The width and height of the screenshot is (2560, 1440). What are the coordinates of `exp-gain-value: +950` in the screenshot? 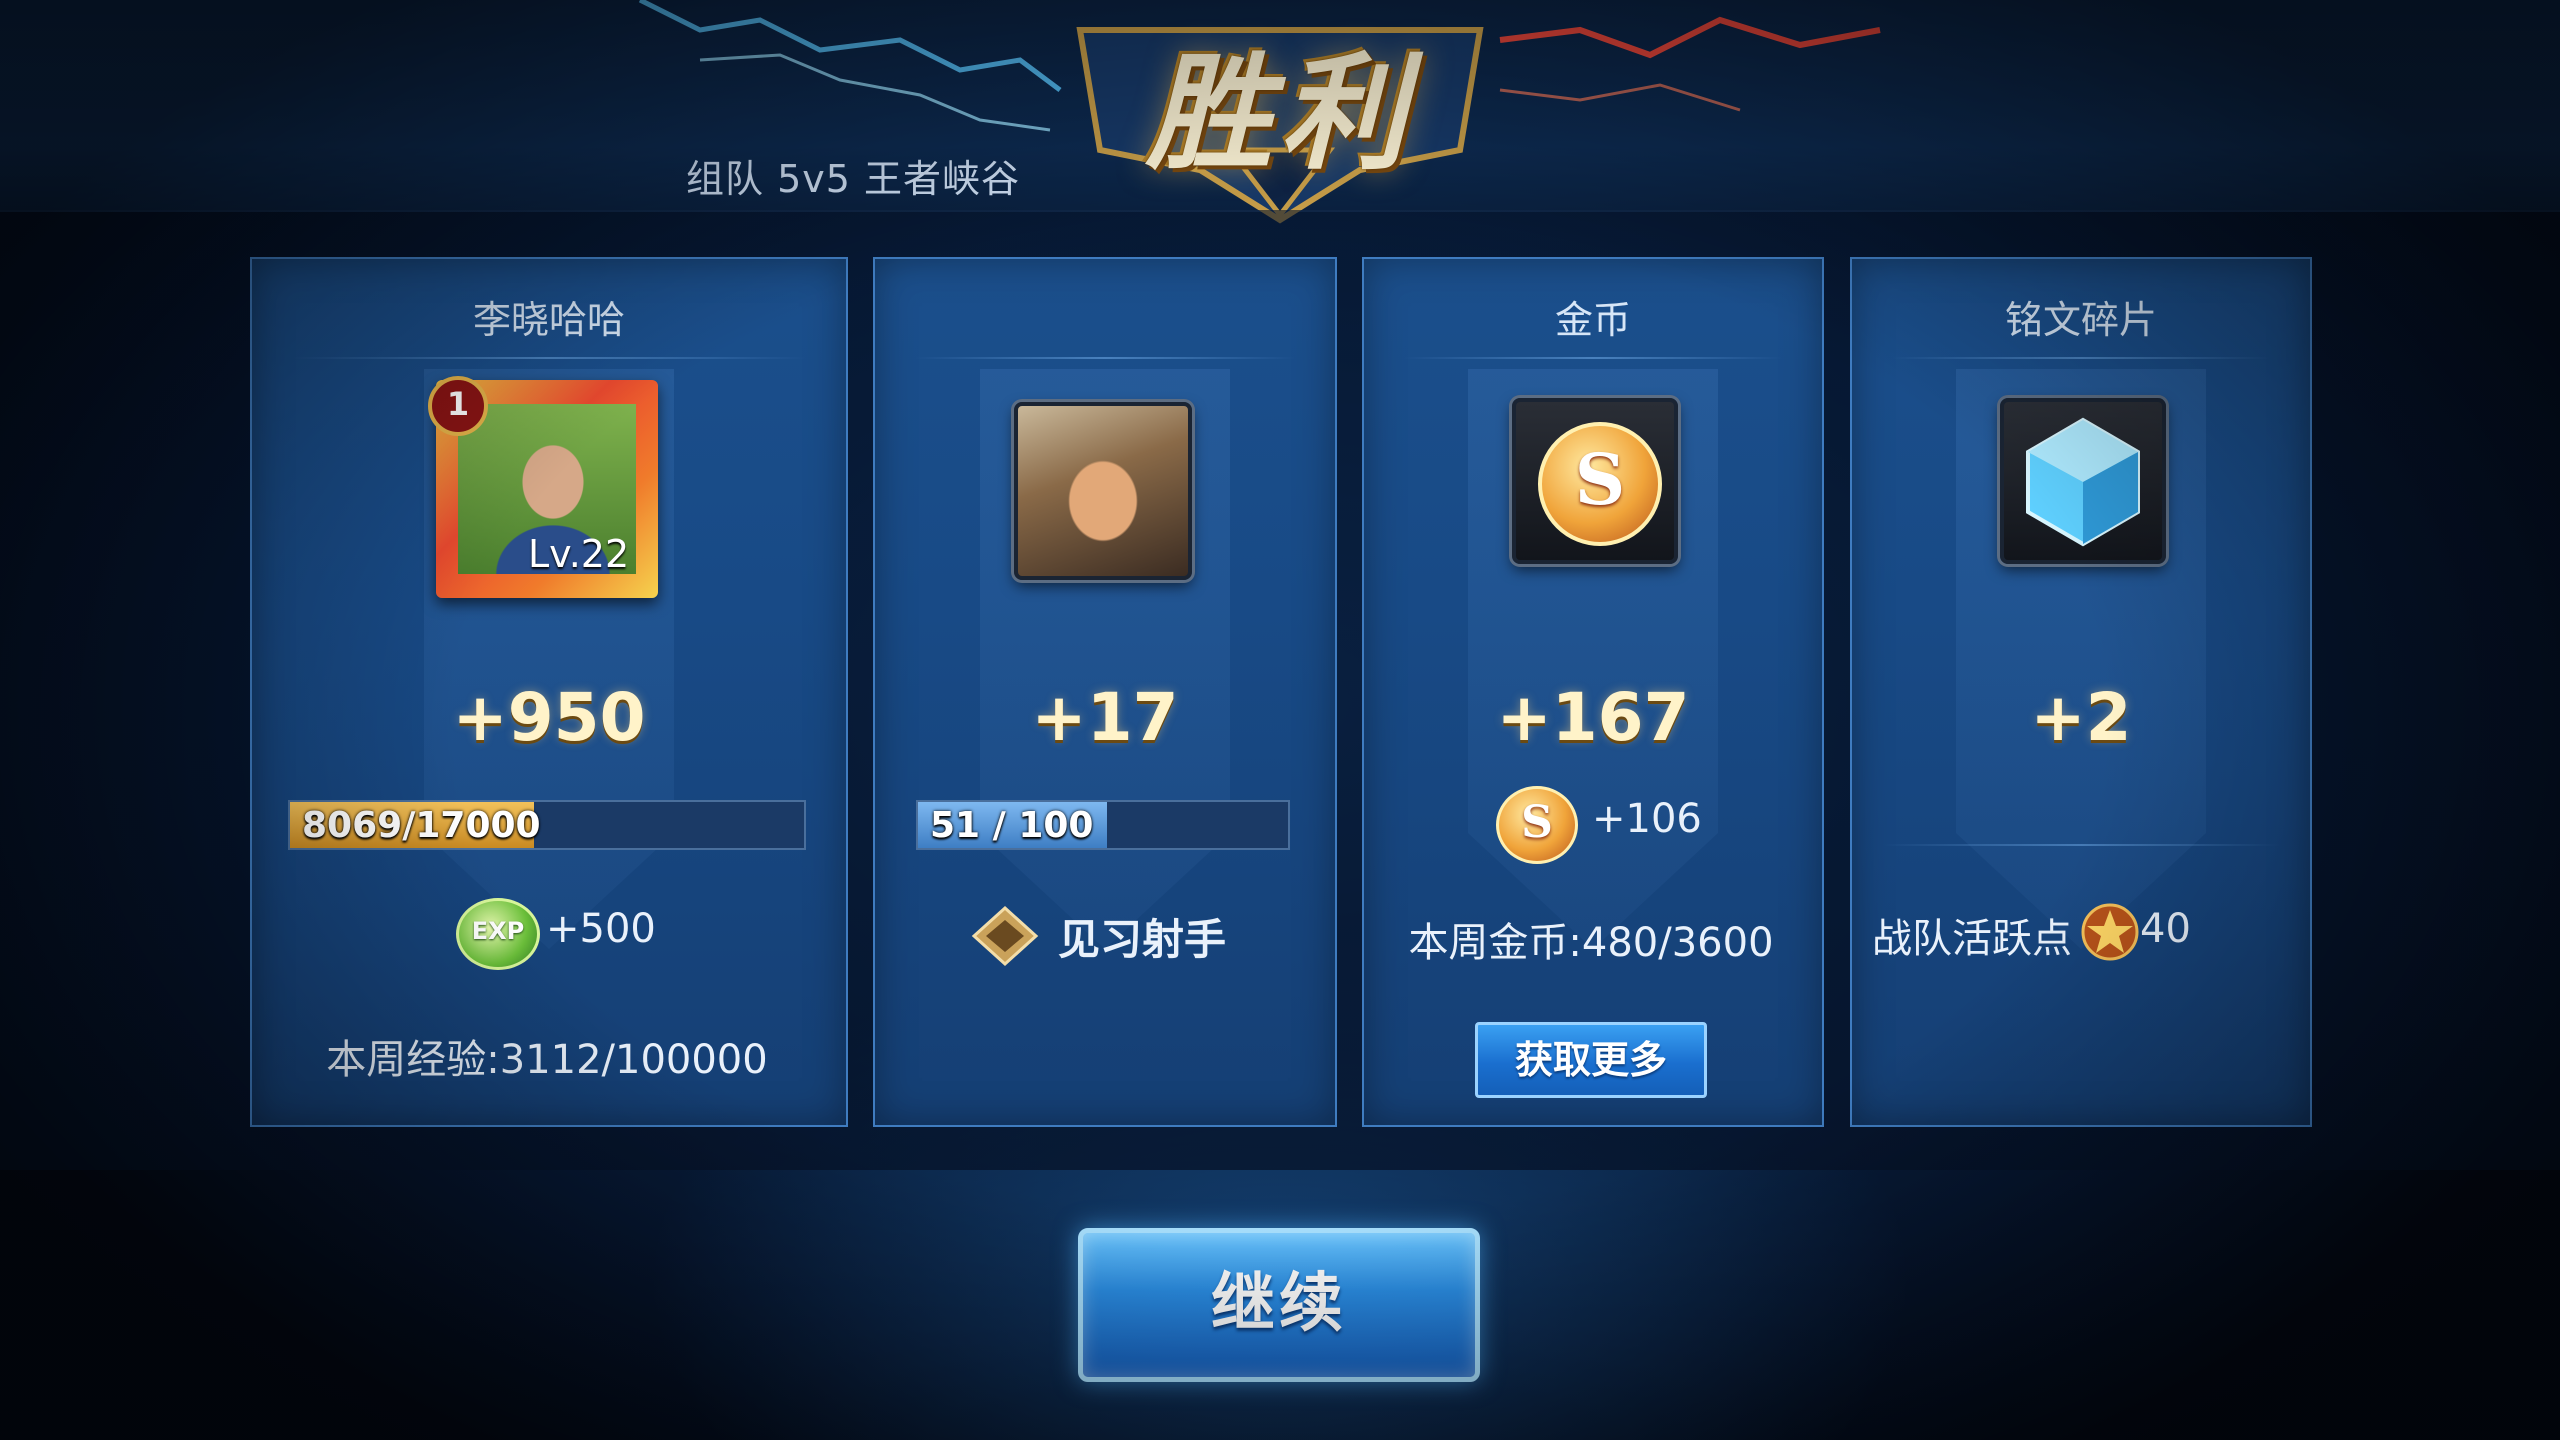 It's located at (549, 717).